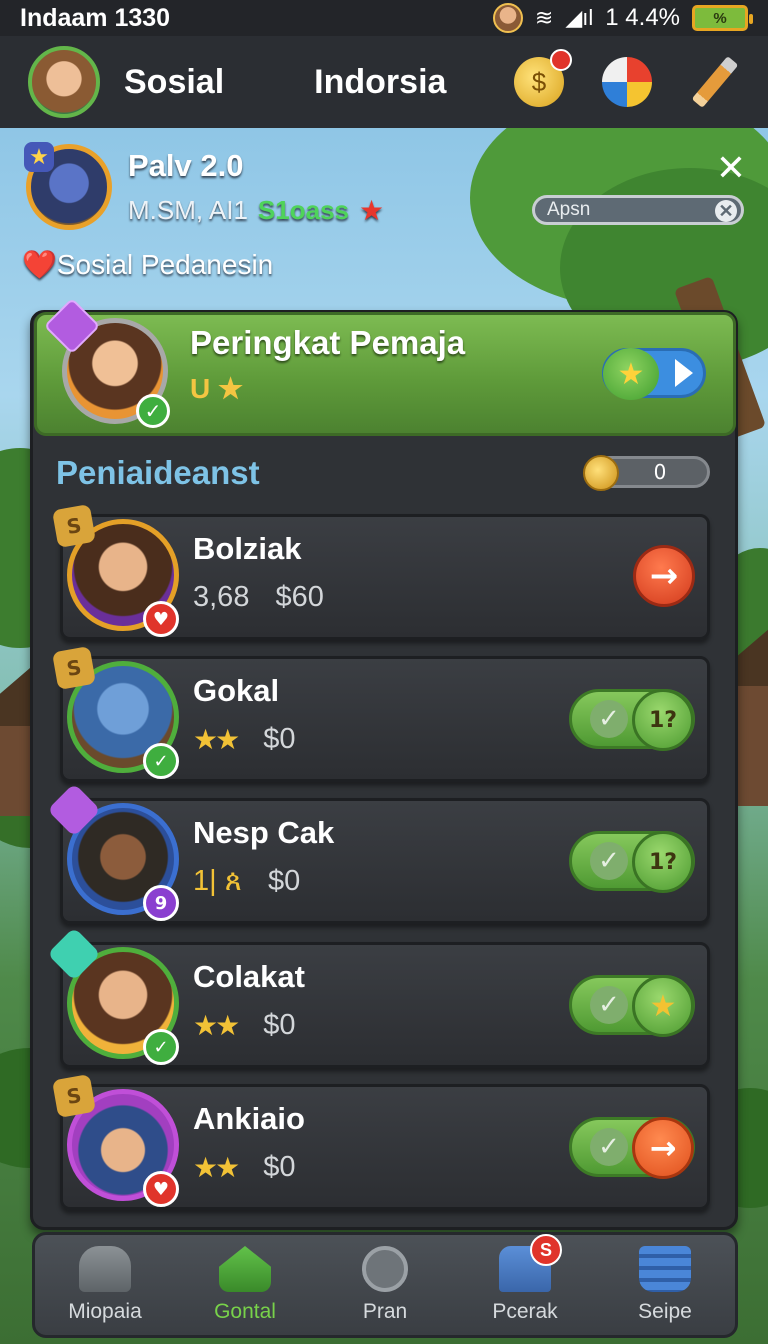 The image size is (768, 1344). I want to click on nav-item-seipe: Seipe, so click(665, 1285).